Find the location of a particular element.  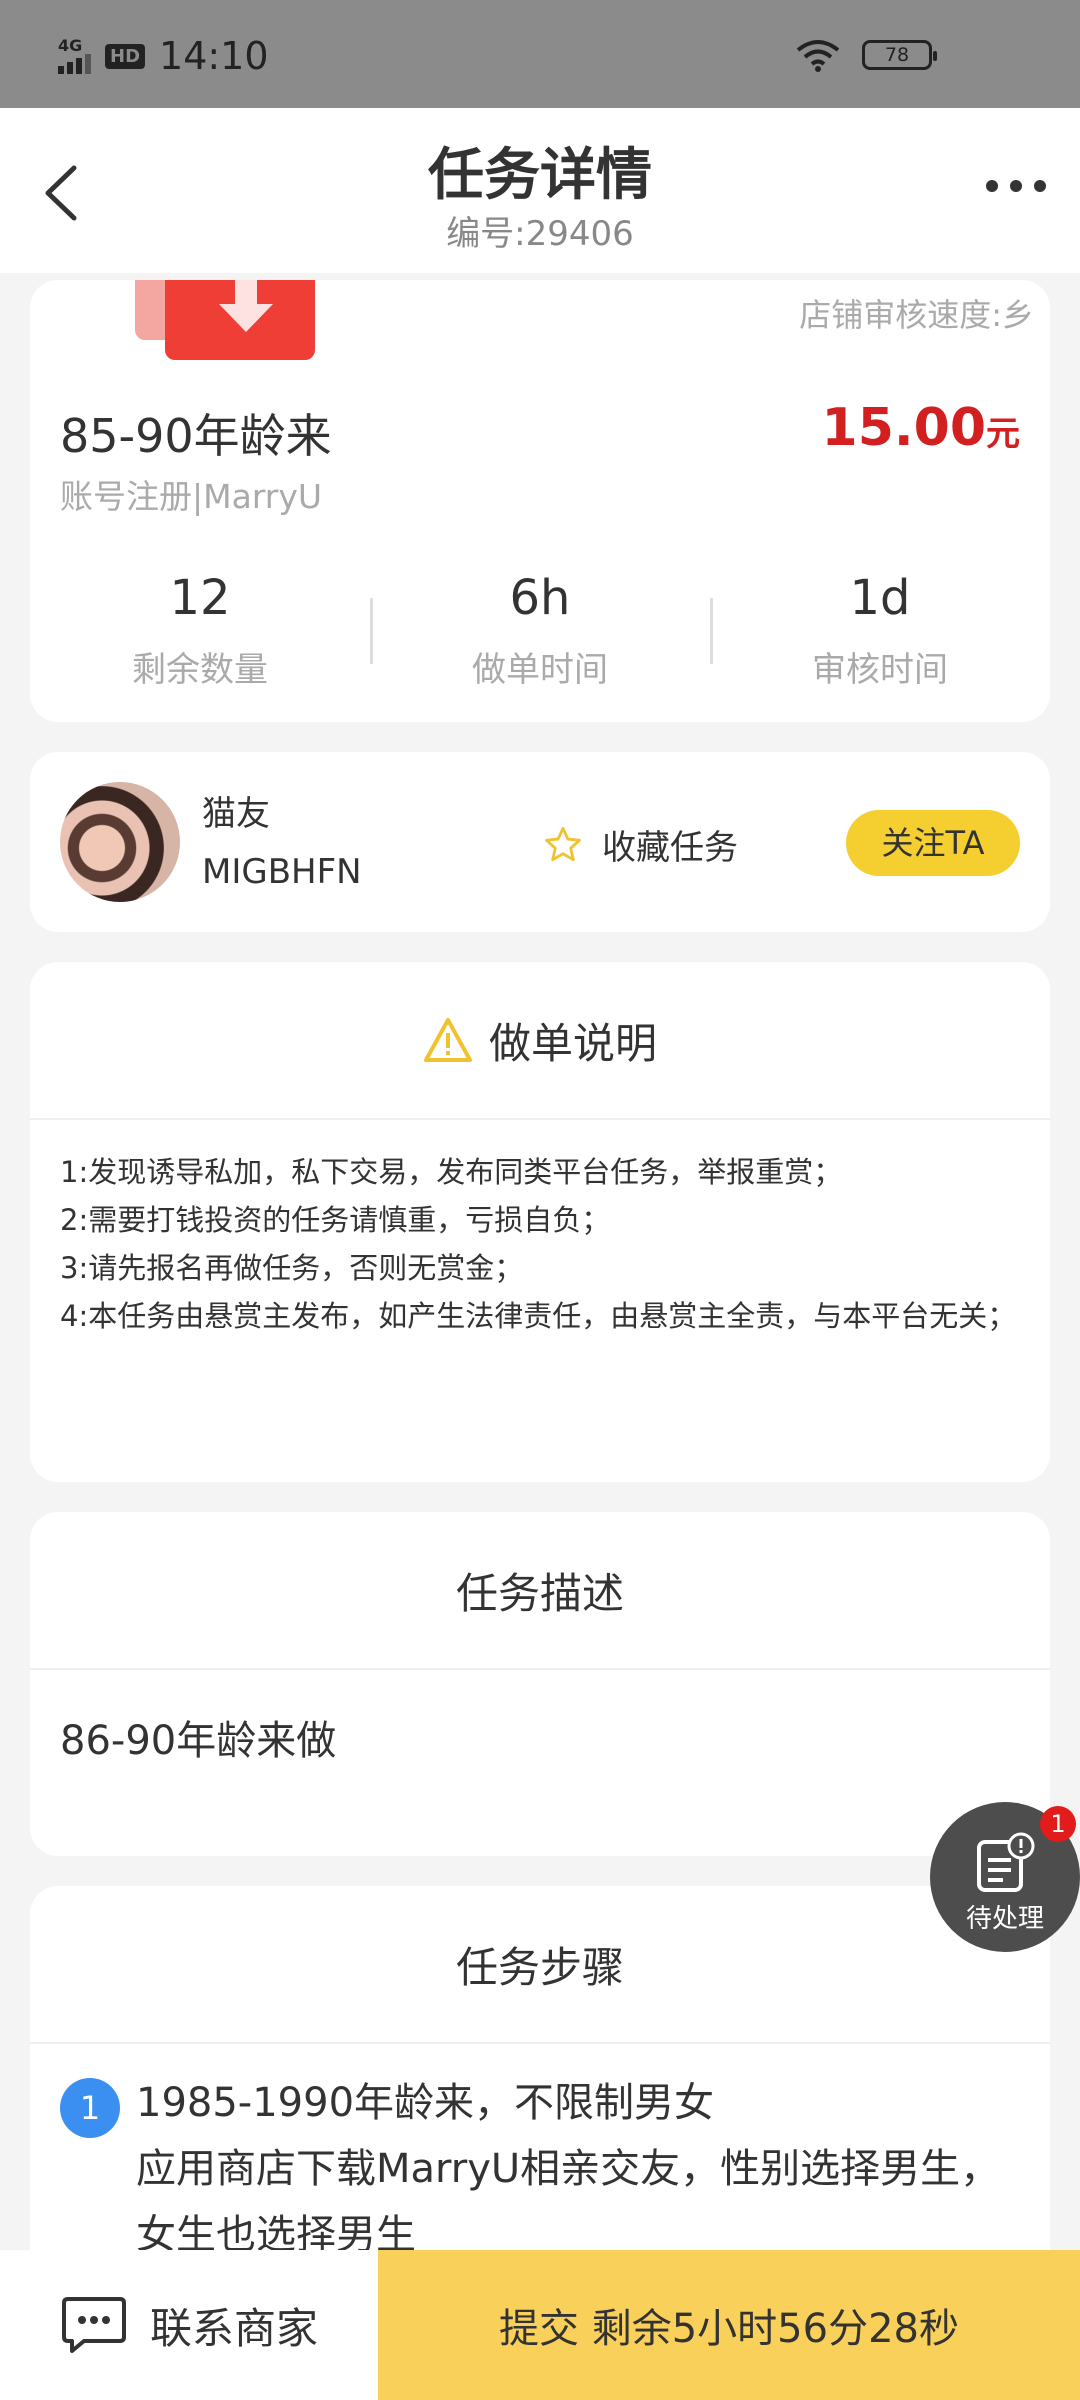

instruction-item: 2:需要打钱投资的任务请慎重，亏损自负； is located at coordinates (335, 1220).